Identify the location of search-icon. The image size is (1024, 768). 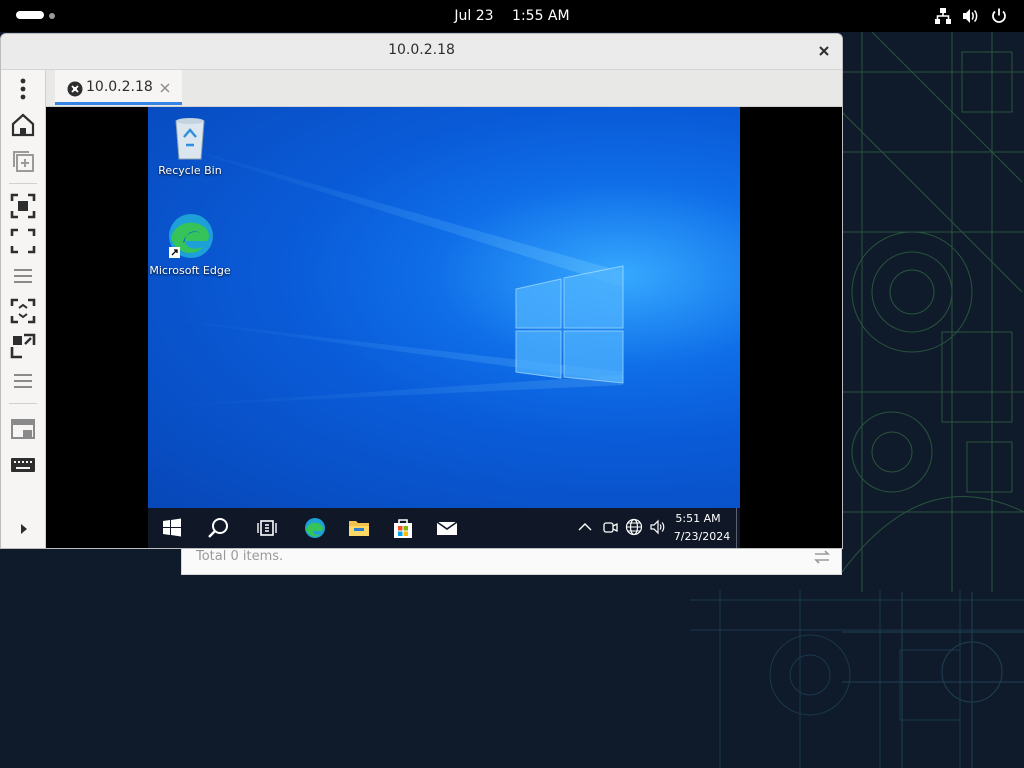
(218, 528).